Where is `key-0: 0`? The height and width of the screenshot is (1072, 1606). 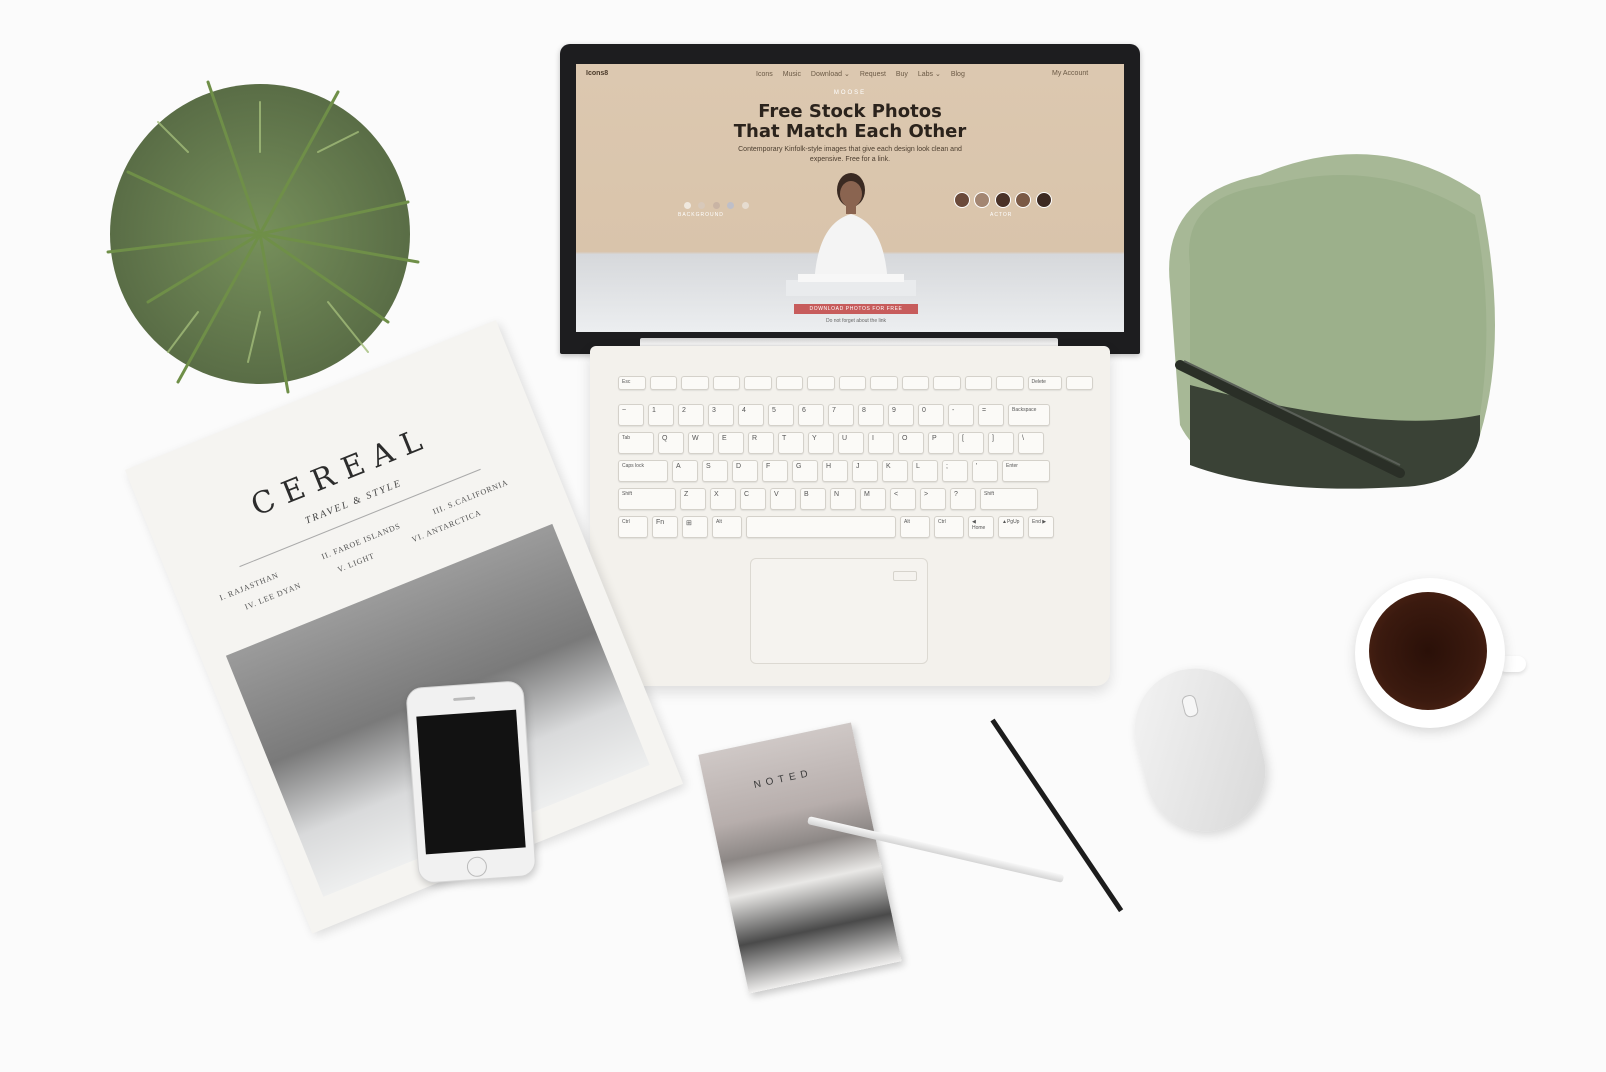 key-0: 0 is located at coordinates (931, 415).